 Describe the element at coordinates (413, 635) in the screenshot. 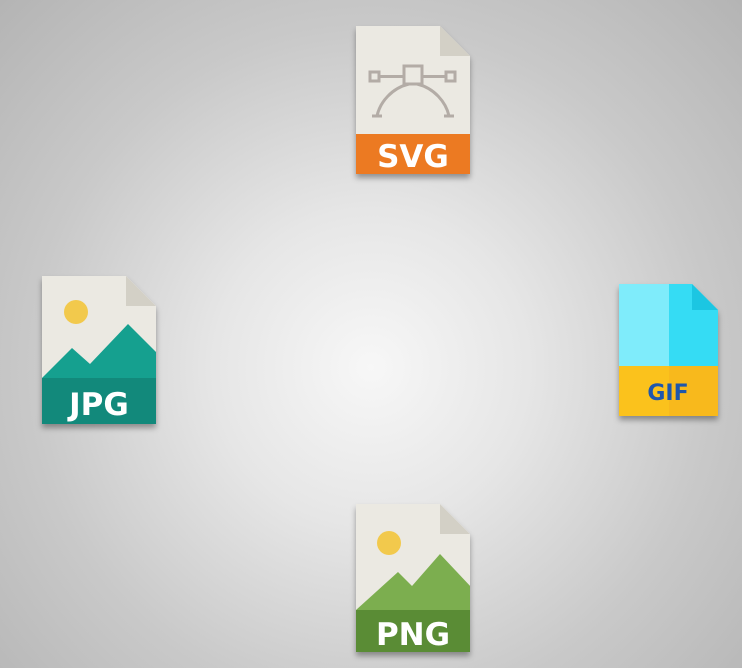

I see `png-file-label: PNG` at that location.